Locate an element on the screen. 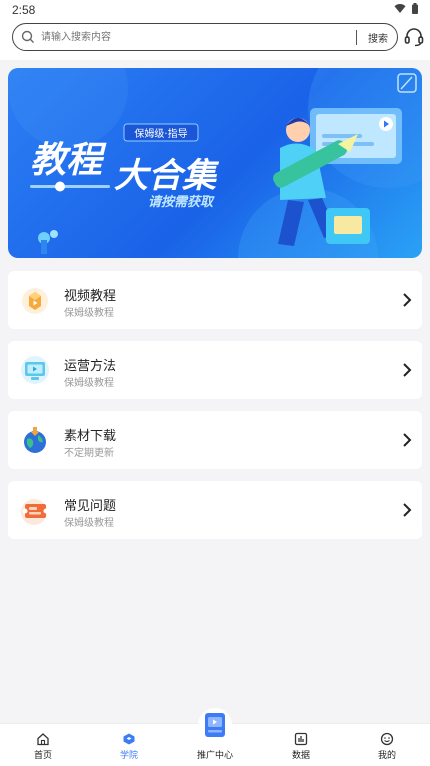 Image resolution: width=430 pixels, height=766 pixels. menu-item-operation-methods: 运营方法 保姆级教程 is located at coordinates (215, 370).